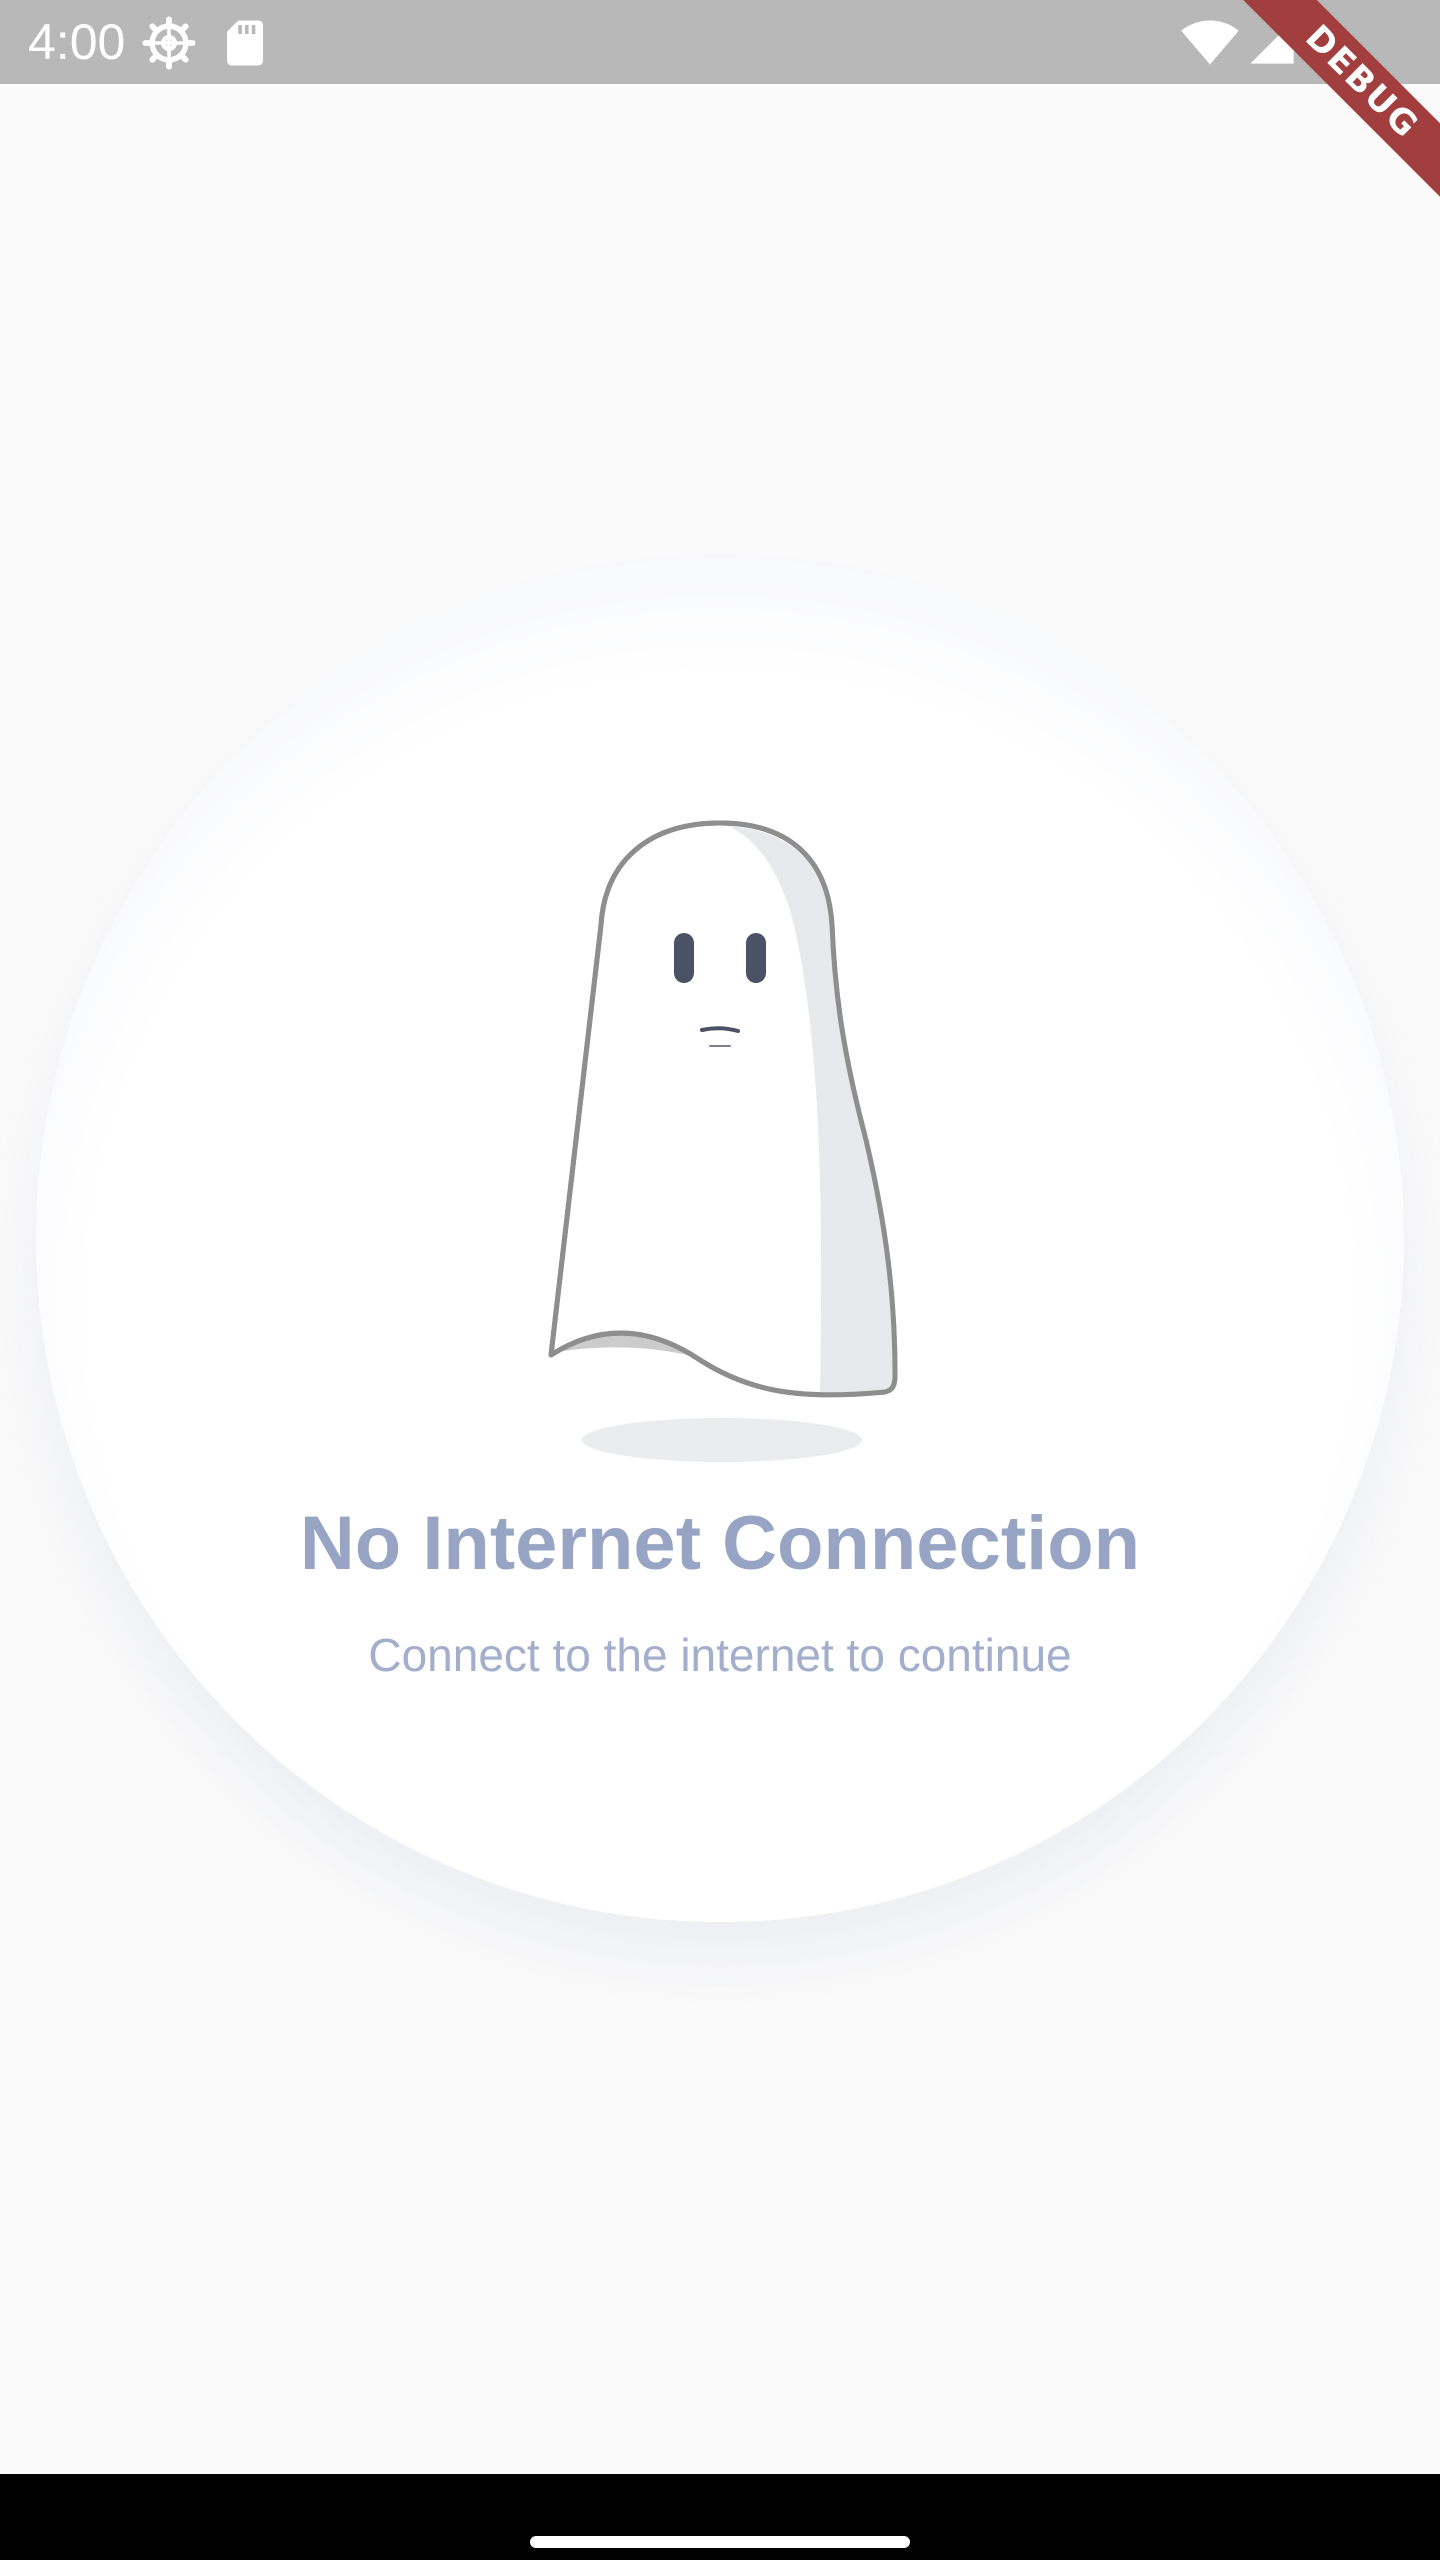  I want to click on ghost-icon, so click(723, 1141).